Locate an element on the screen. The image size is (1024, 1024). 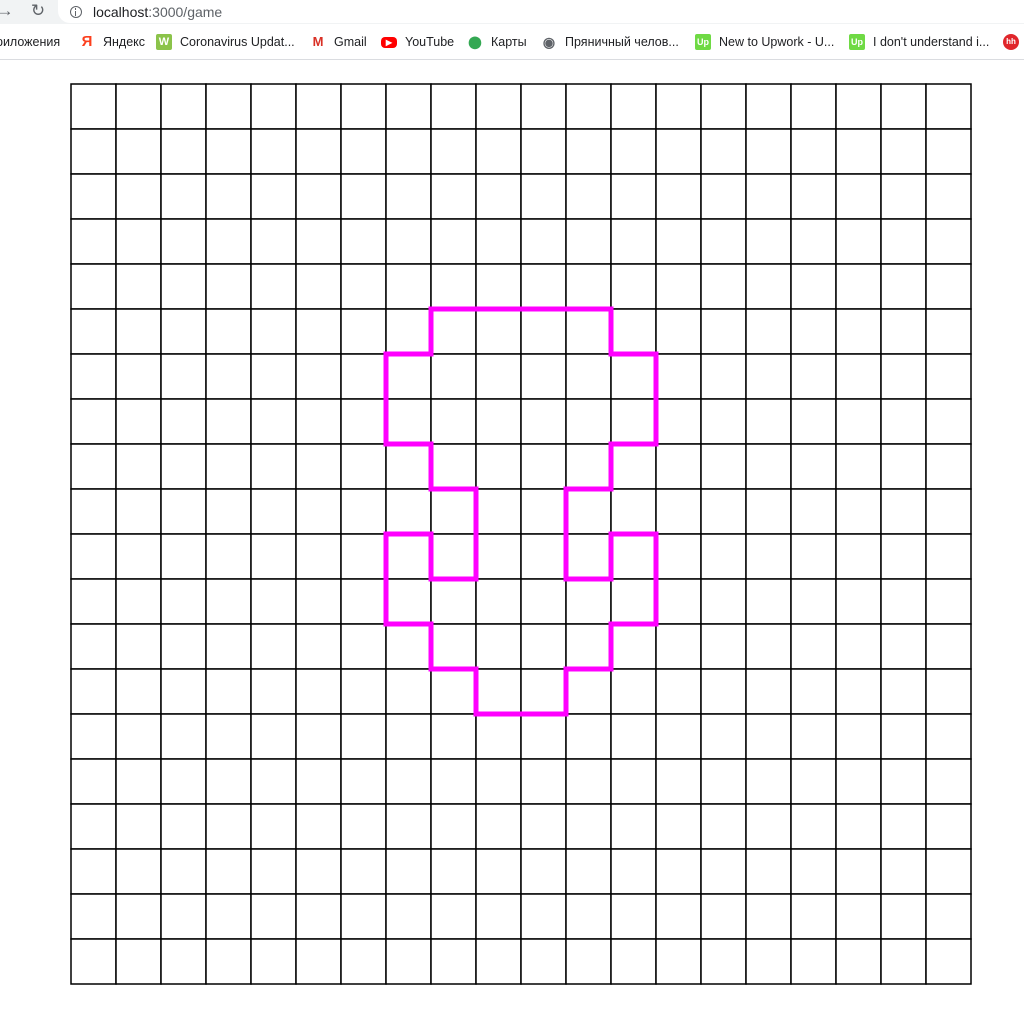
bookmark-yandex: Я Яндекс is located at coordinates (112, 42).